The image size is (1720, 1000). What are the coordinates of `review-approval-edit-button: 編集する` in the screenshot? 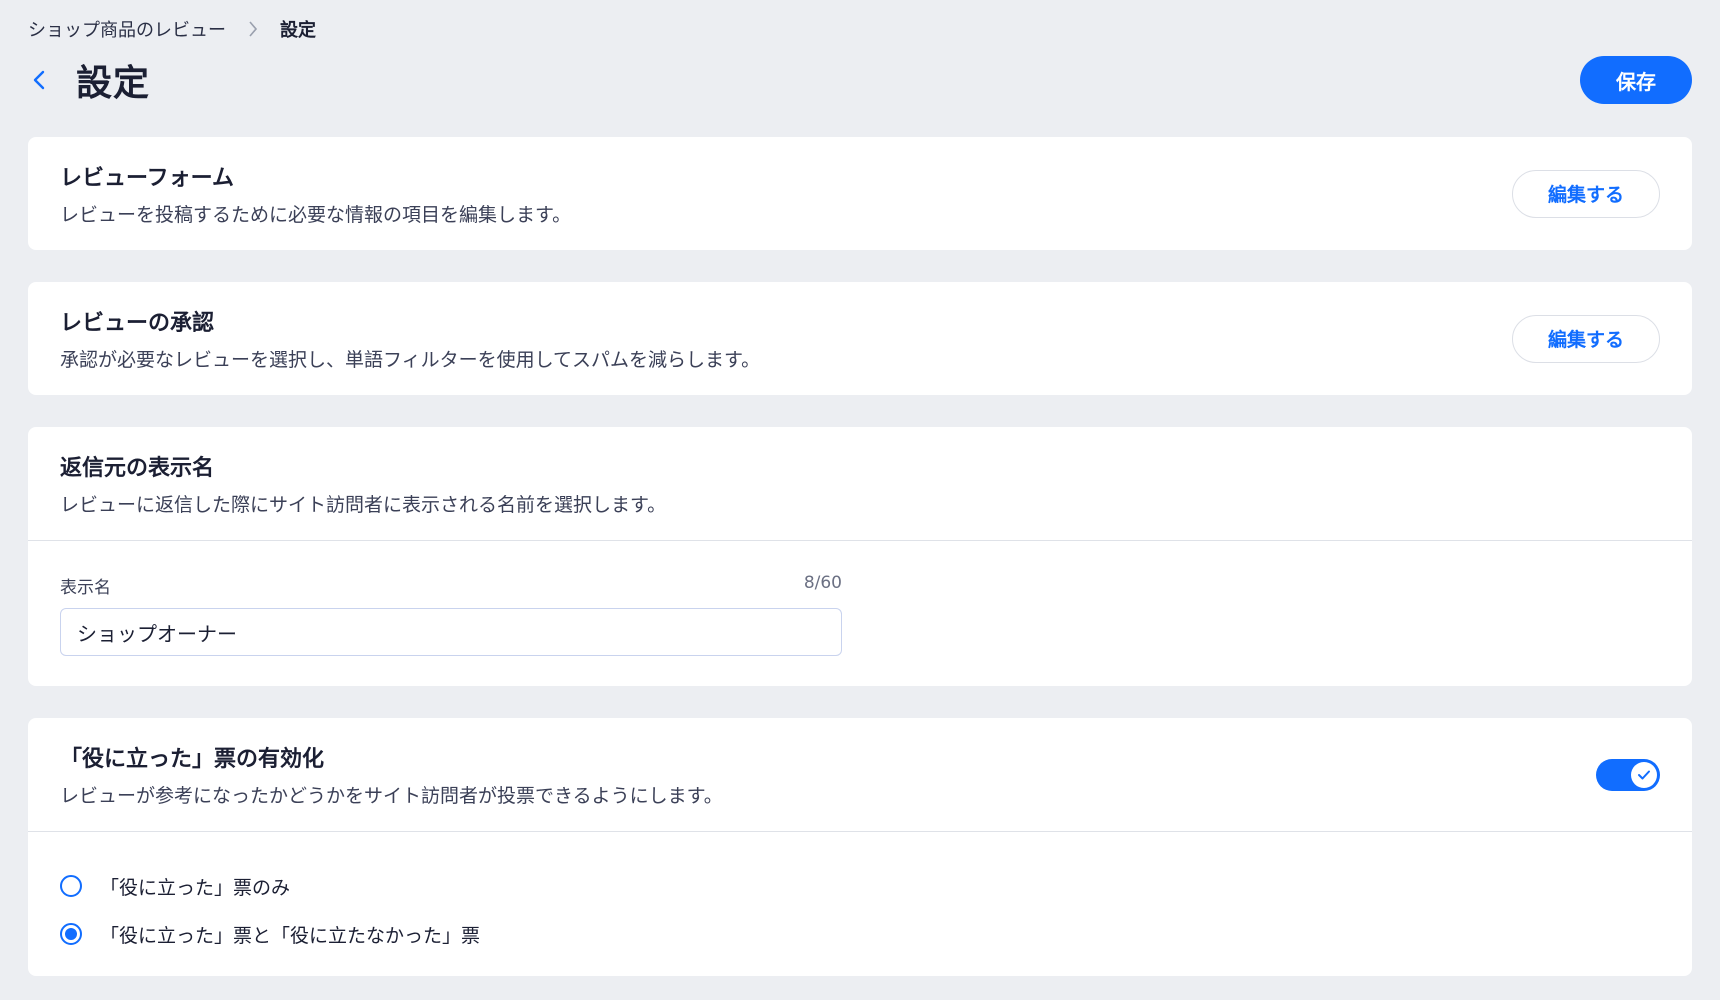 It's located at (1586, 338).